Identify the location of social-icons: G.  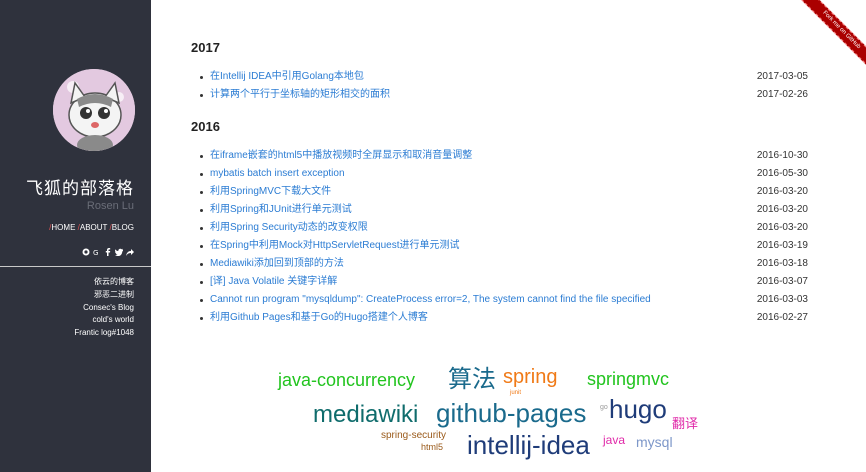
(108, 249).